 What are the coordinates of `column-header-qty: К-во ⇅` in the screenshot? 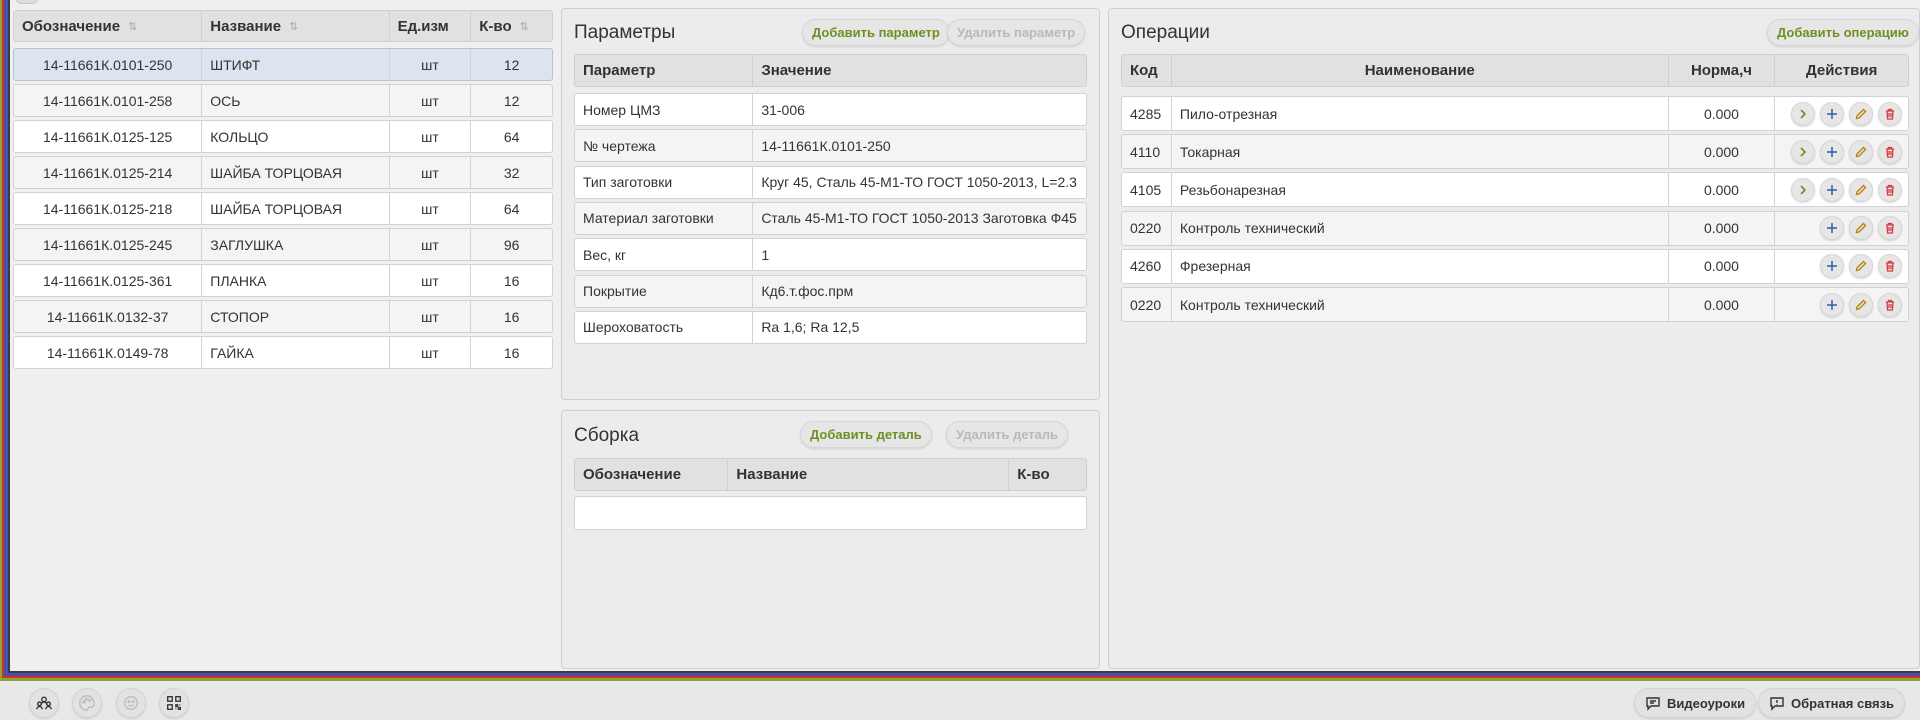 It's located at (511, 26).